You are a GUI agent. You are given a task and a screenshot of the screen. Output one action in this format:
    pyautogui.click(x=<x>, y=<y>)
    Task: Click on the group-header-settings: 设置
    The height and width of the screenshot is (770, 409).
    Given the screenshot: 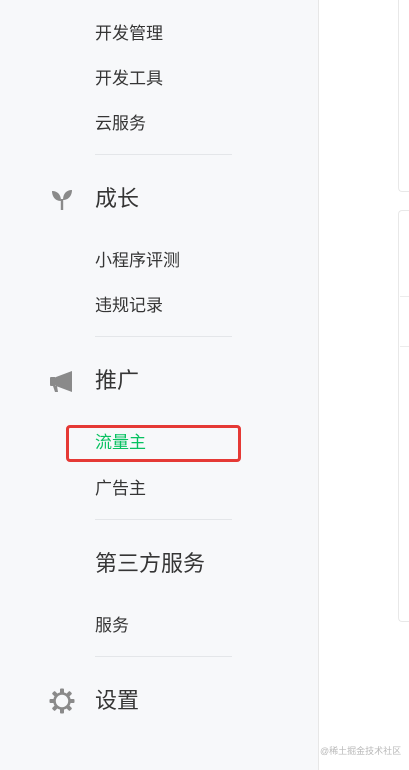 What is the action you would take?
    pyautogui.click(x=92, y=701)
    